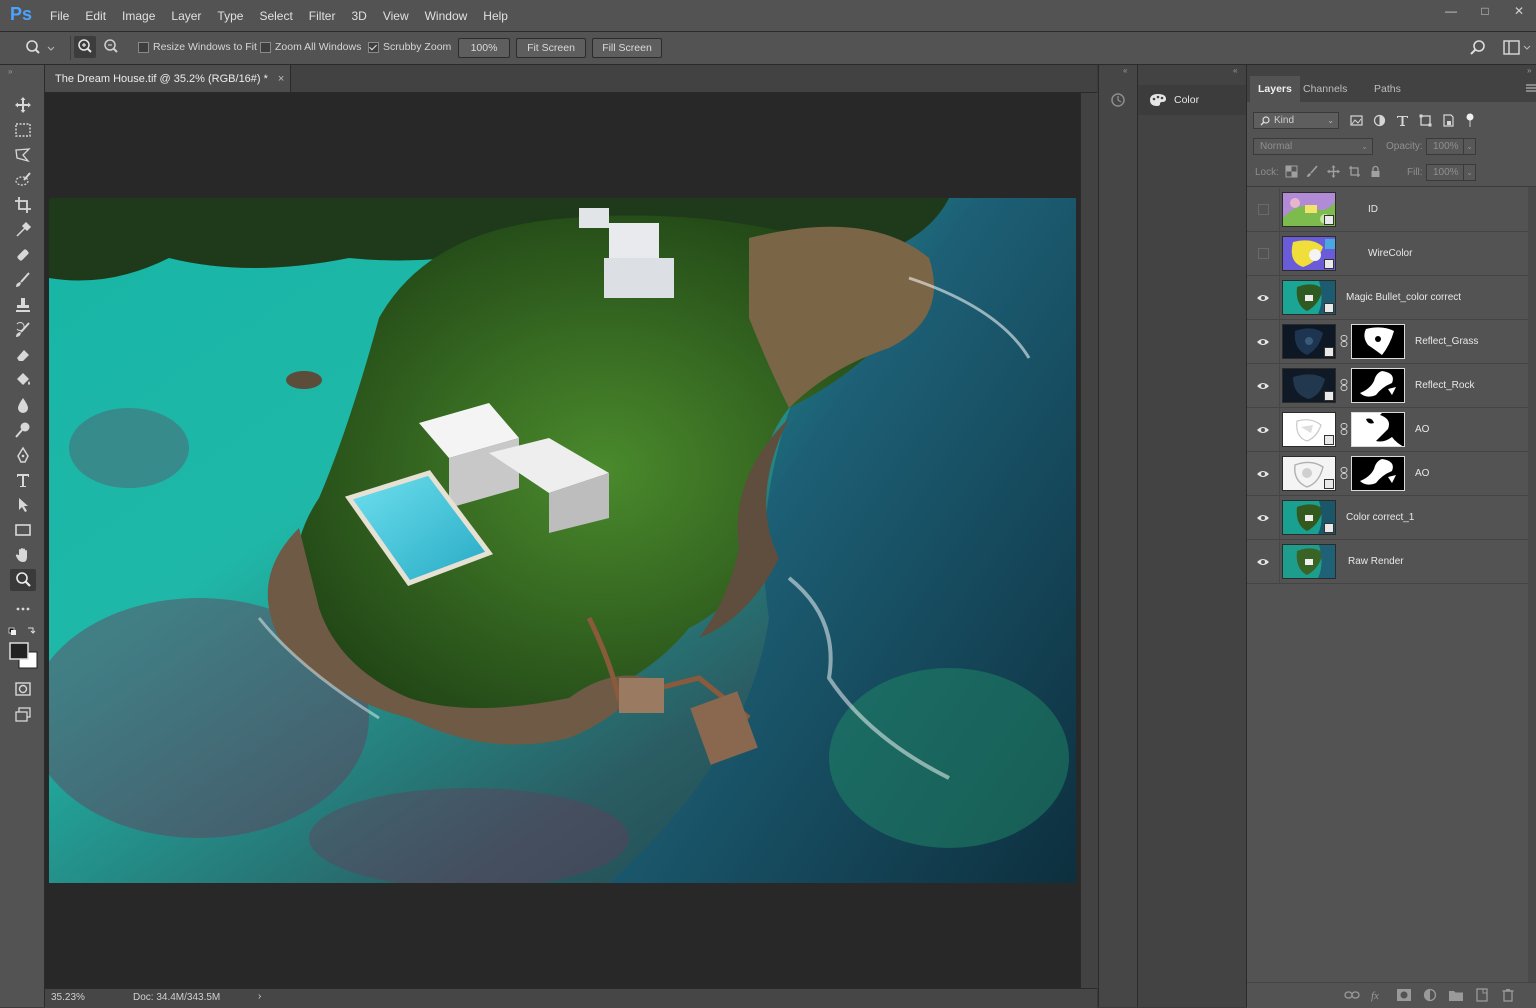 This screenshot has height=1008, width=1536. Describe the element at coordinates (1451, 11) in the screenshot. I see `minimize-button: —` at that location.